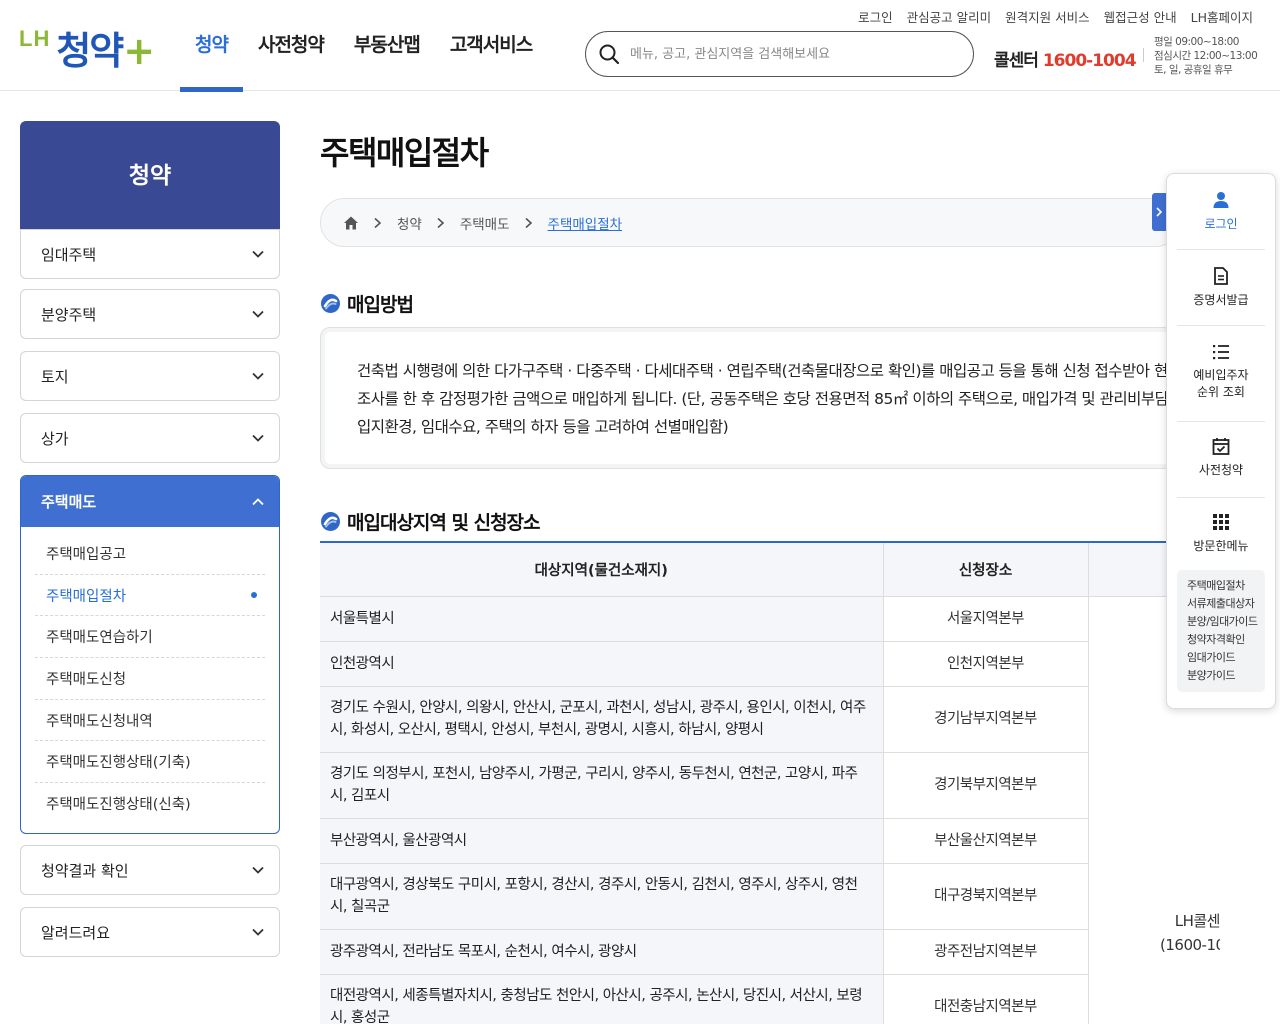 The height and width of the screenshot is (1024, 1280). I want to click on recent-menu-item: 주택매입절차, so click(1226, 586).